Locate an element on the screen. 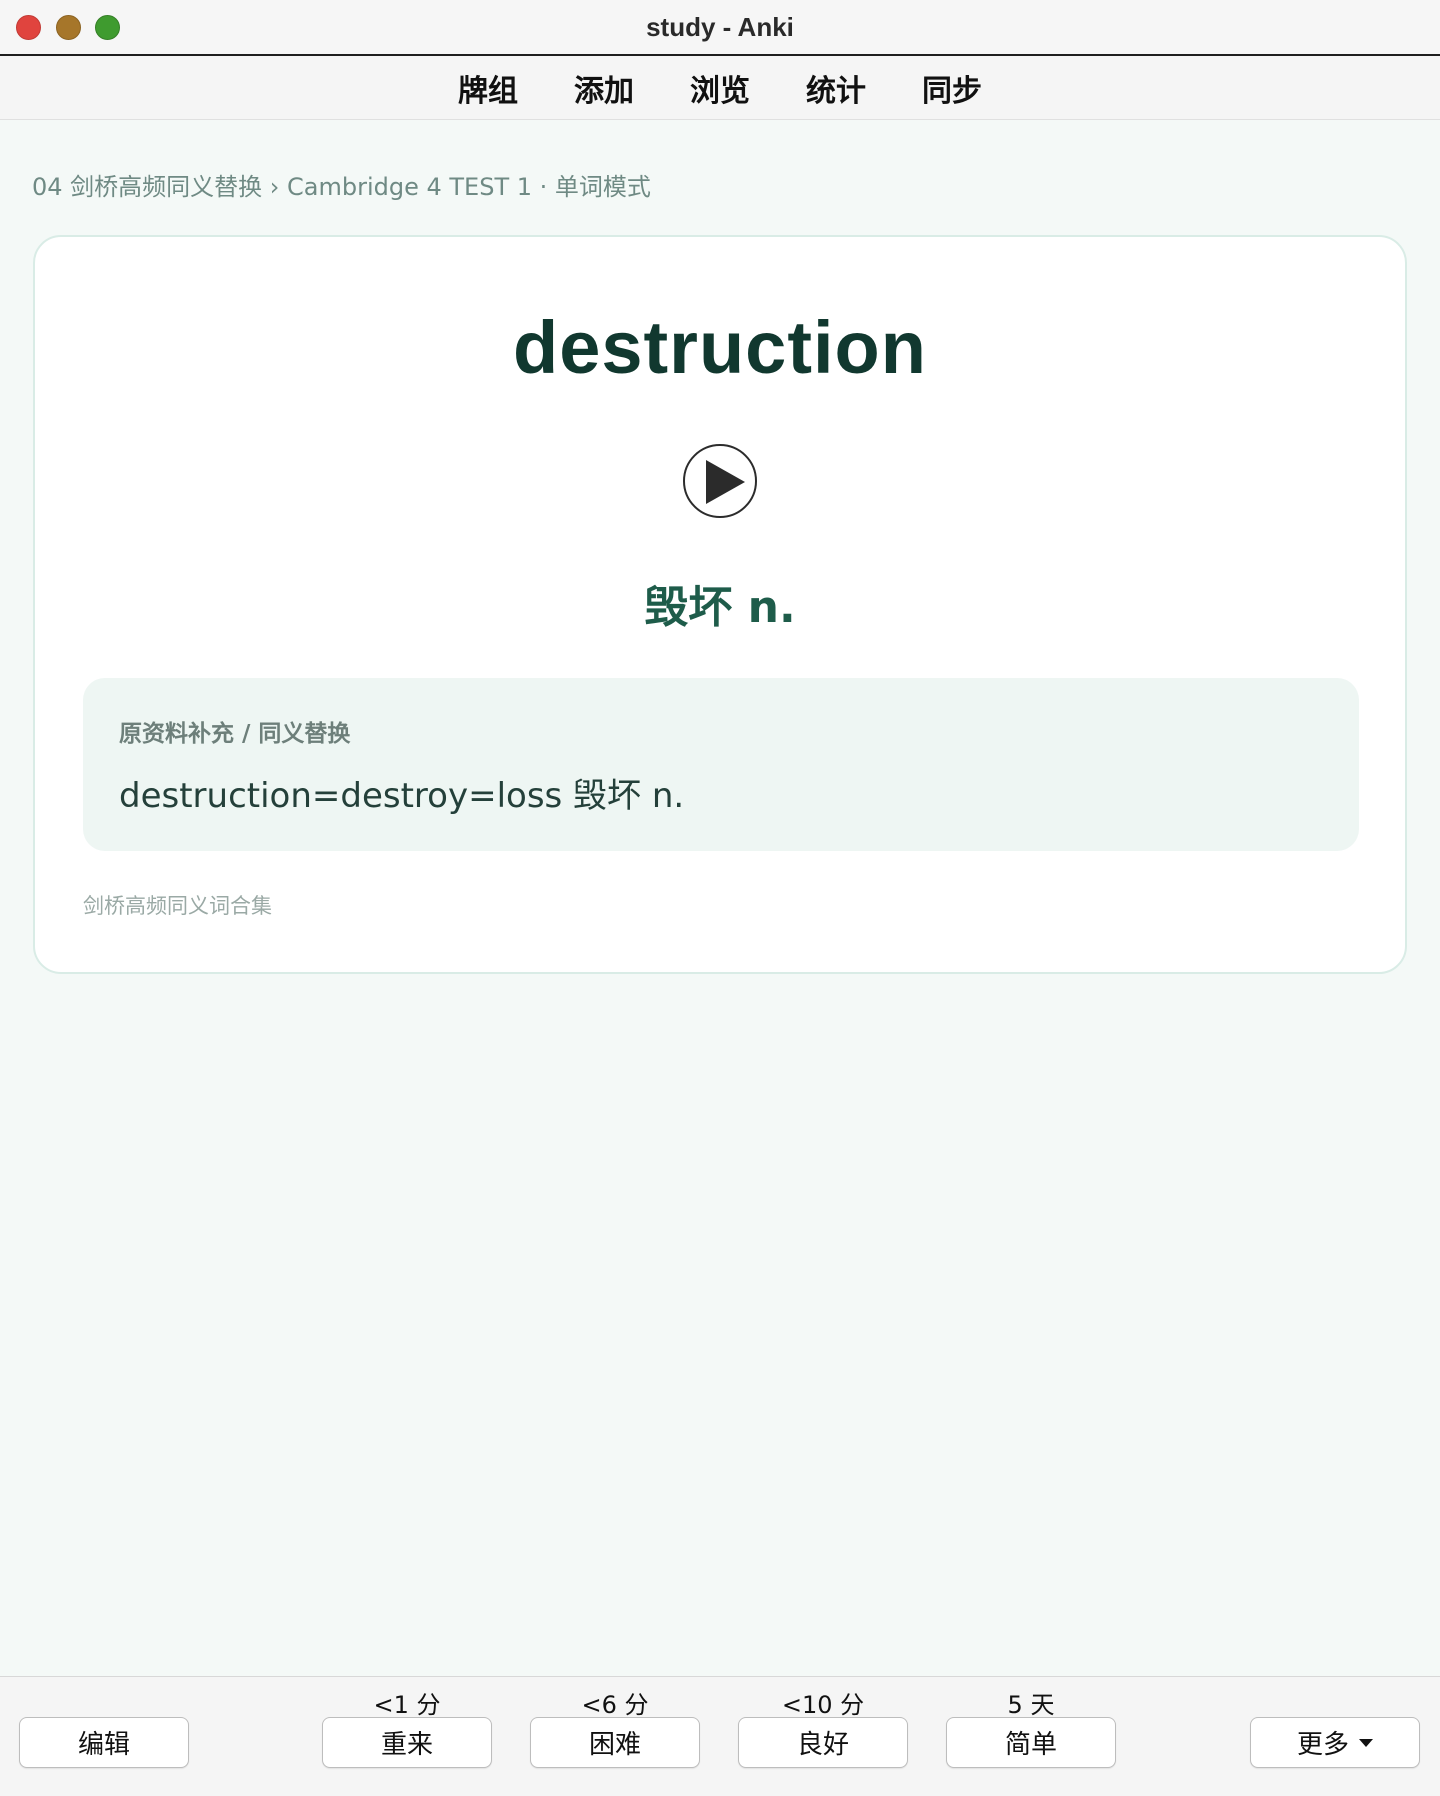 Image resolution: width=1440 pixels, height=1796 pixels. more-button-label: 更多 is located at coordinates (1322, 1745).